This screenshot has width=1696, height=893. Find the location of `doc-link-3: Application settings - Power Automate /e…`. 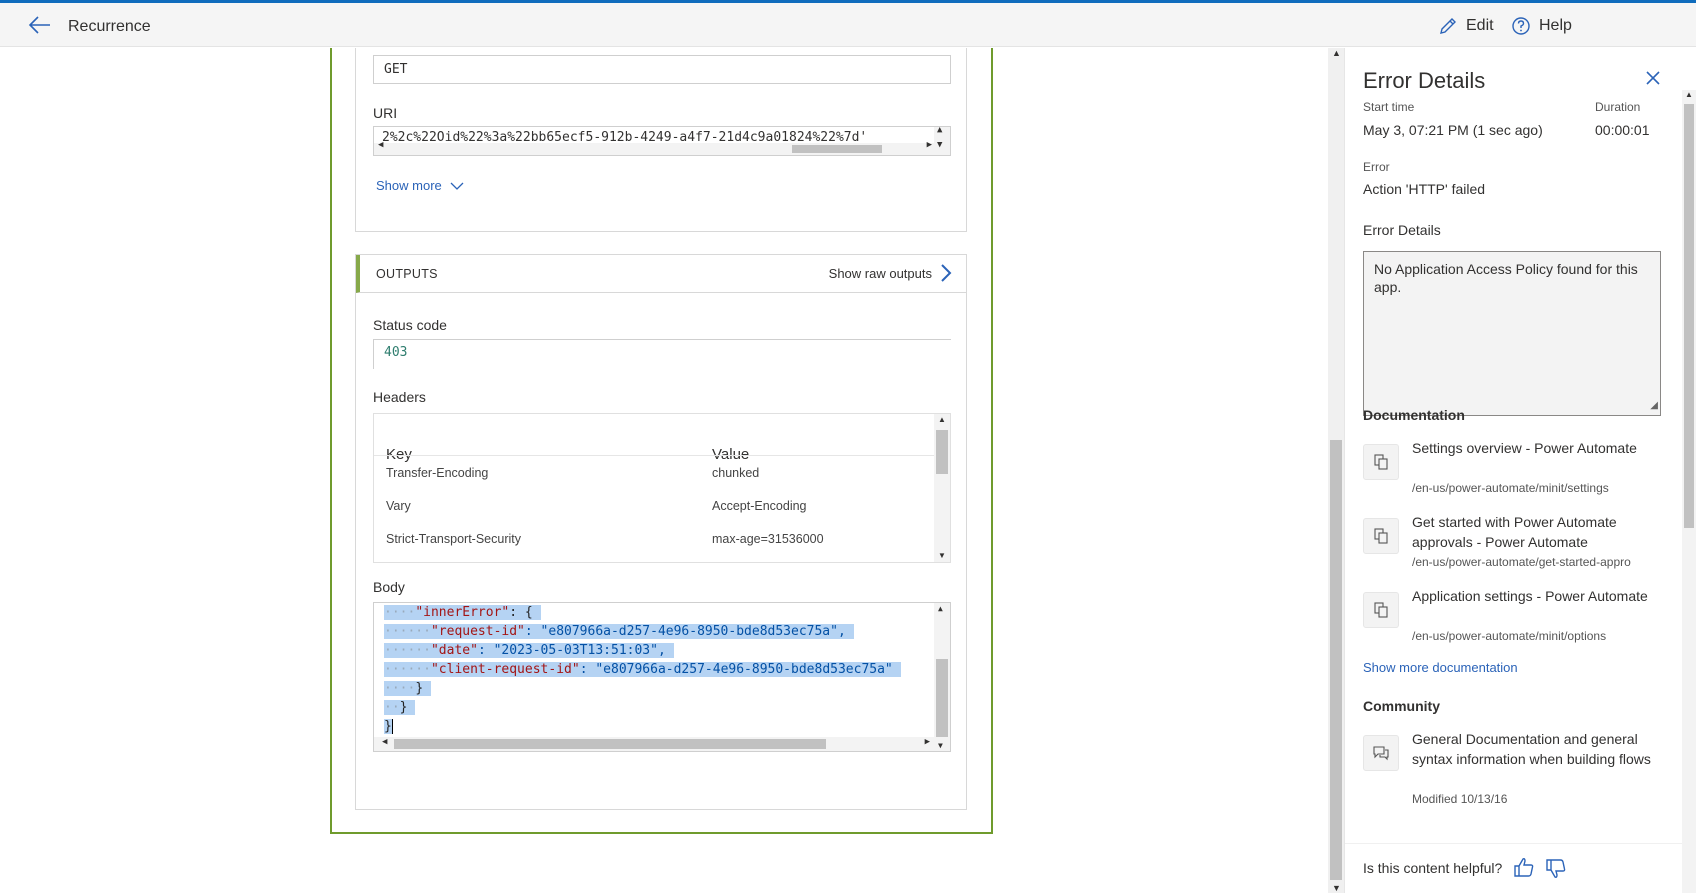

doc-link-3: Application settings - Power Automate /e… is located at coordinates (1518, 621).